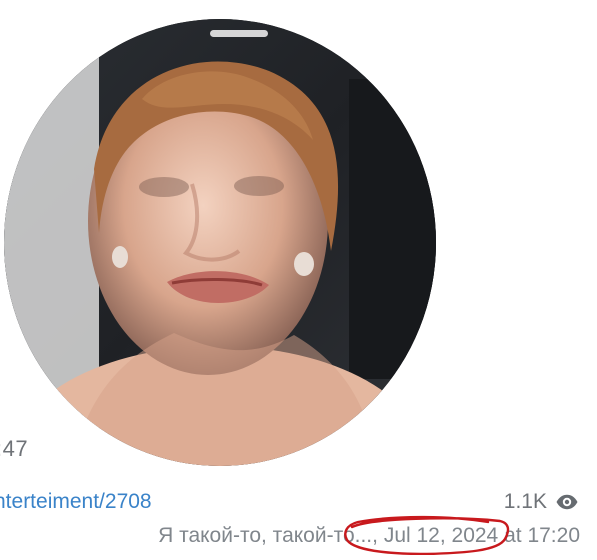 This screenshot has height=560, width=597. I want to click on view-counter: 1.1K, so click(541, 502).